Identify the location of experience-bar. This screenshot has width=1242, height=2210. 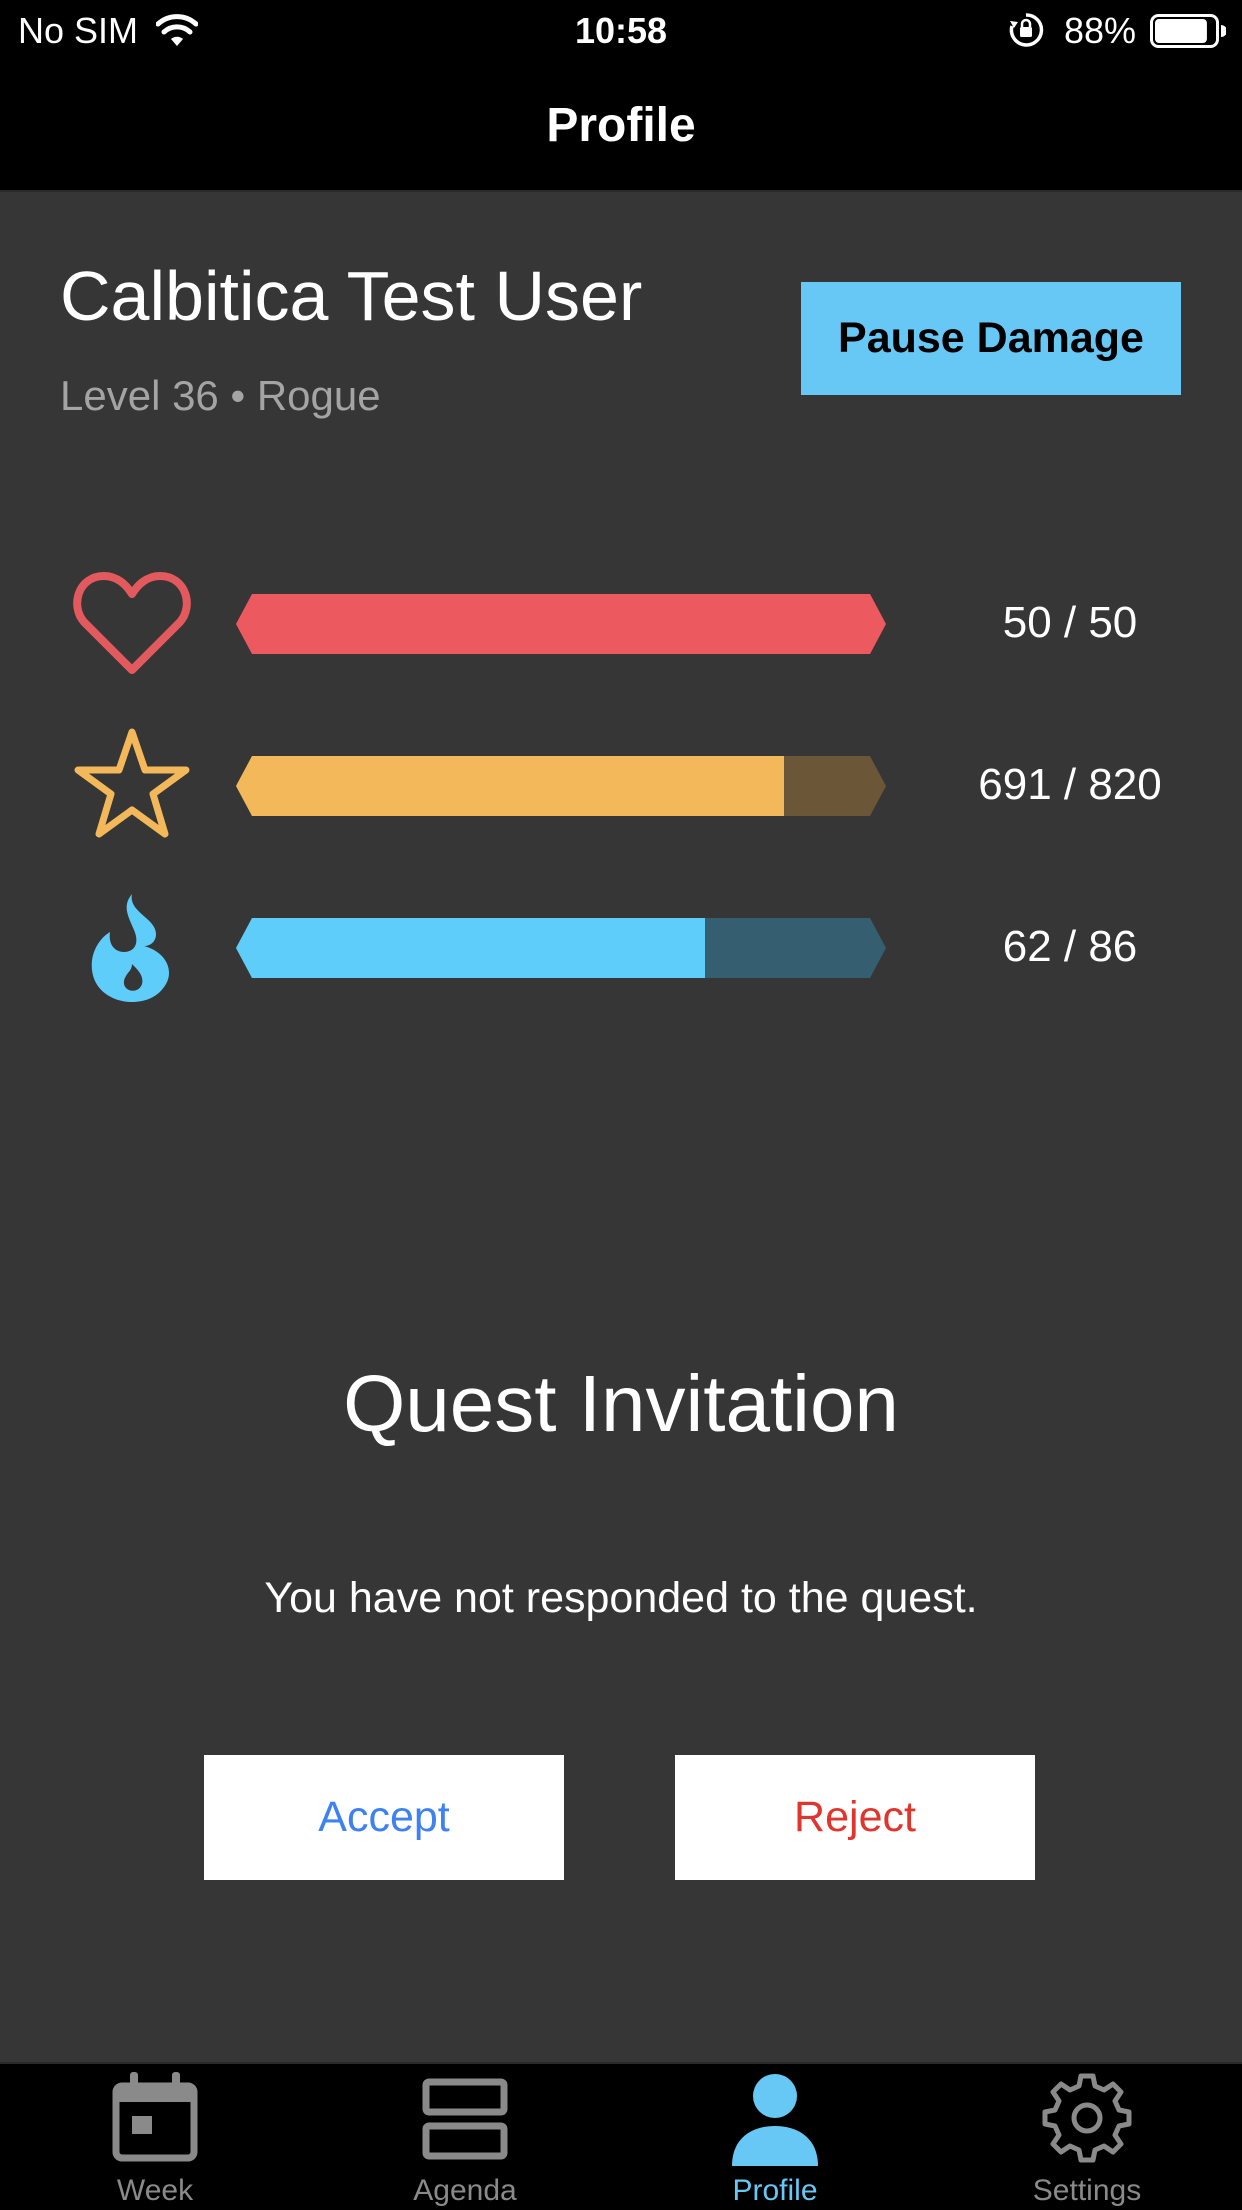
(561, 786).